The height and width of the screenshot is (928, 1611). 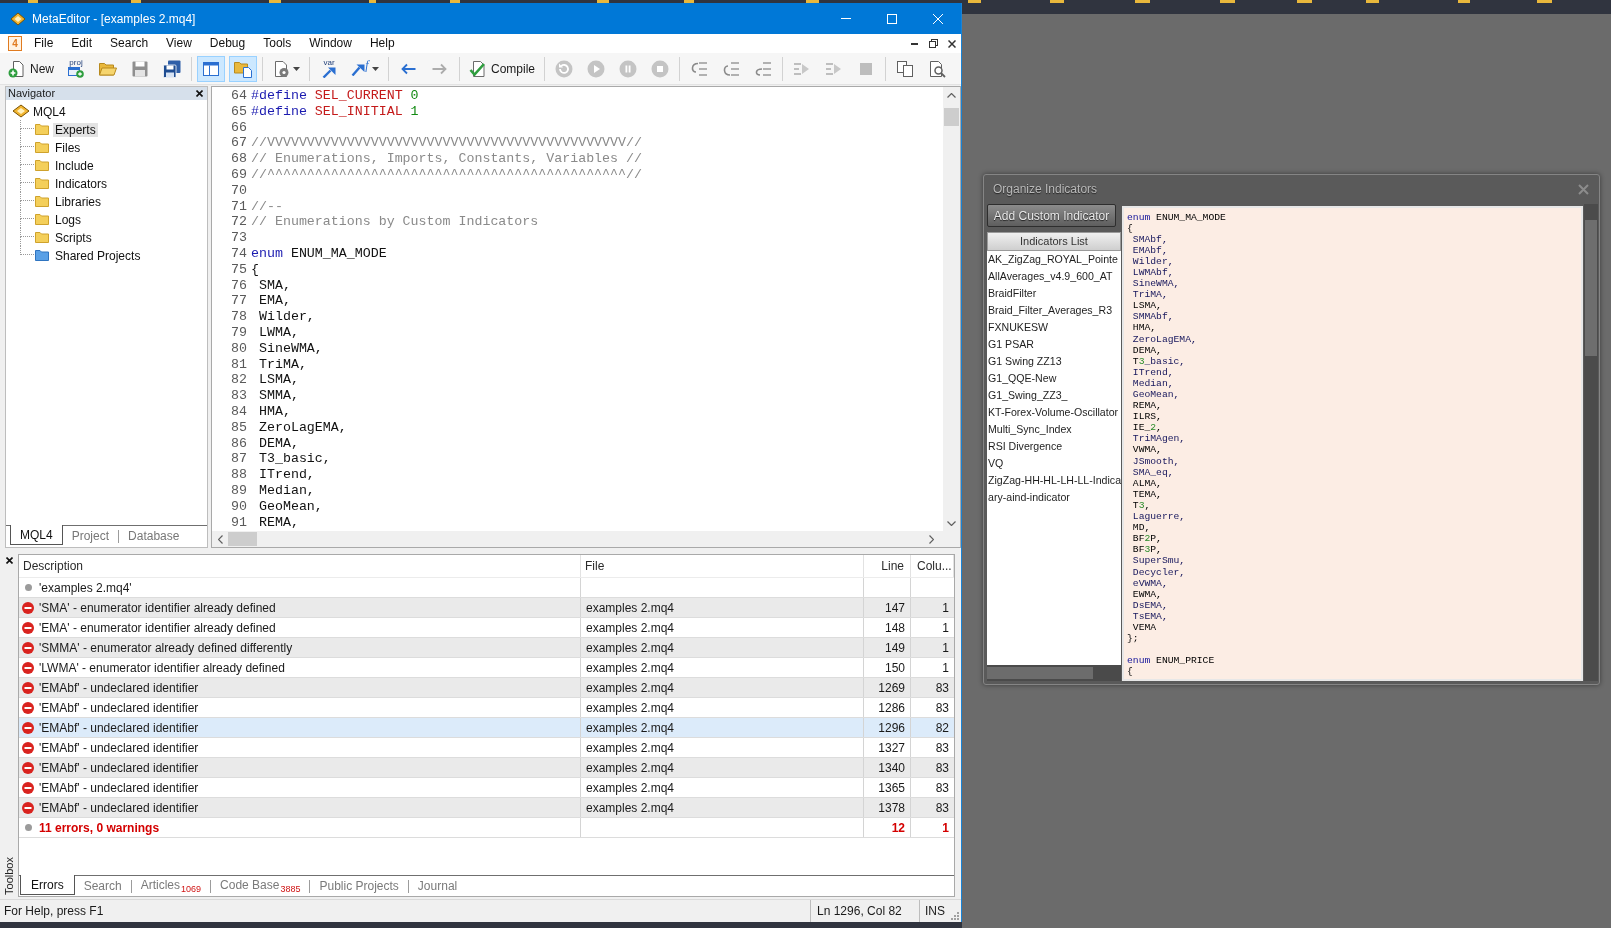 I want to click on tab: Search, so click(x=102, y=885).